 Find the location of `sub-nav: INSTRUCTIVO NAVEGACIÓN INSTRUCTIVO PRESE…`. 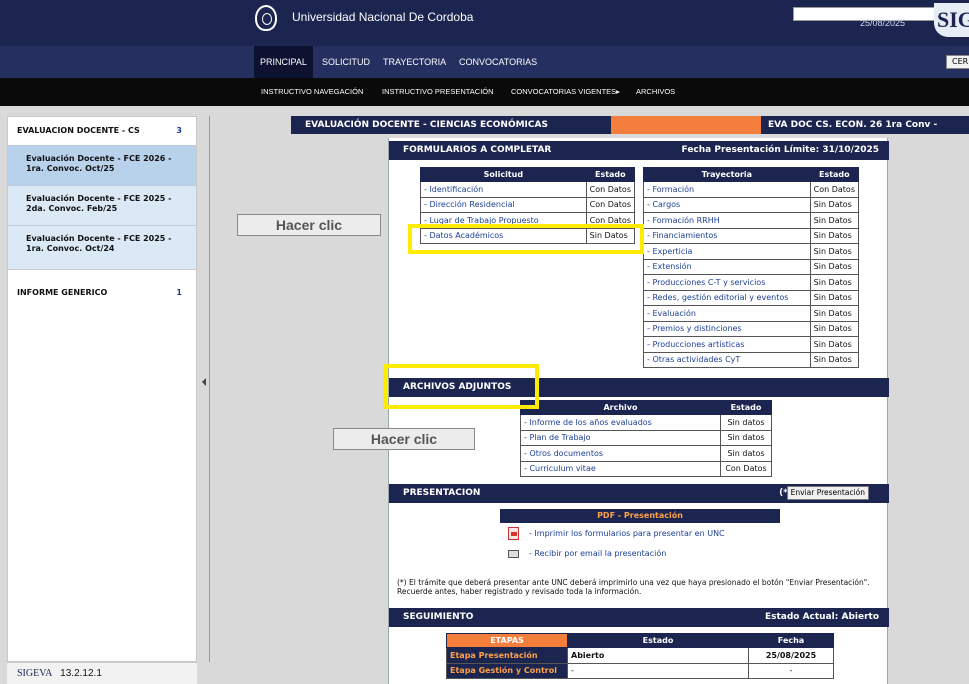

sub-nav: INSTRUCTIVO NAVEGACIÓN INSTRUCTIVO PRESE… is located at coordinates (484, 92).